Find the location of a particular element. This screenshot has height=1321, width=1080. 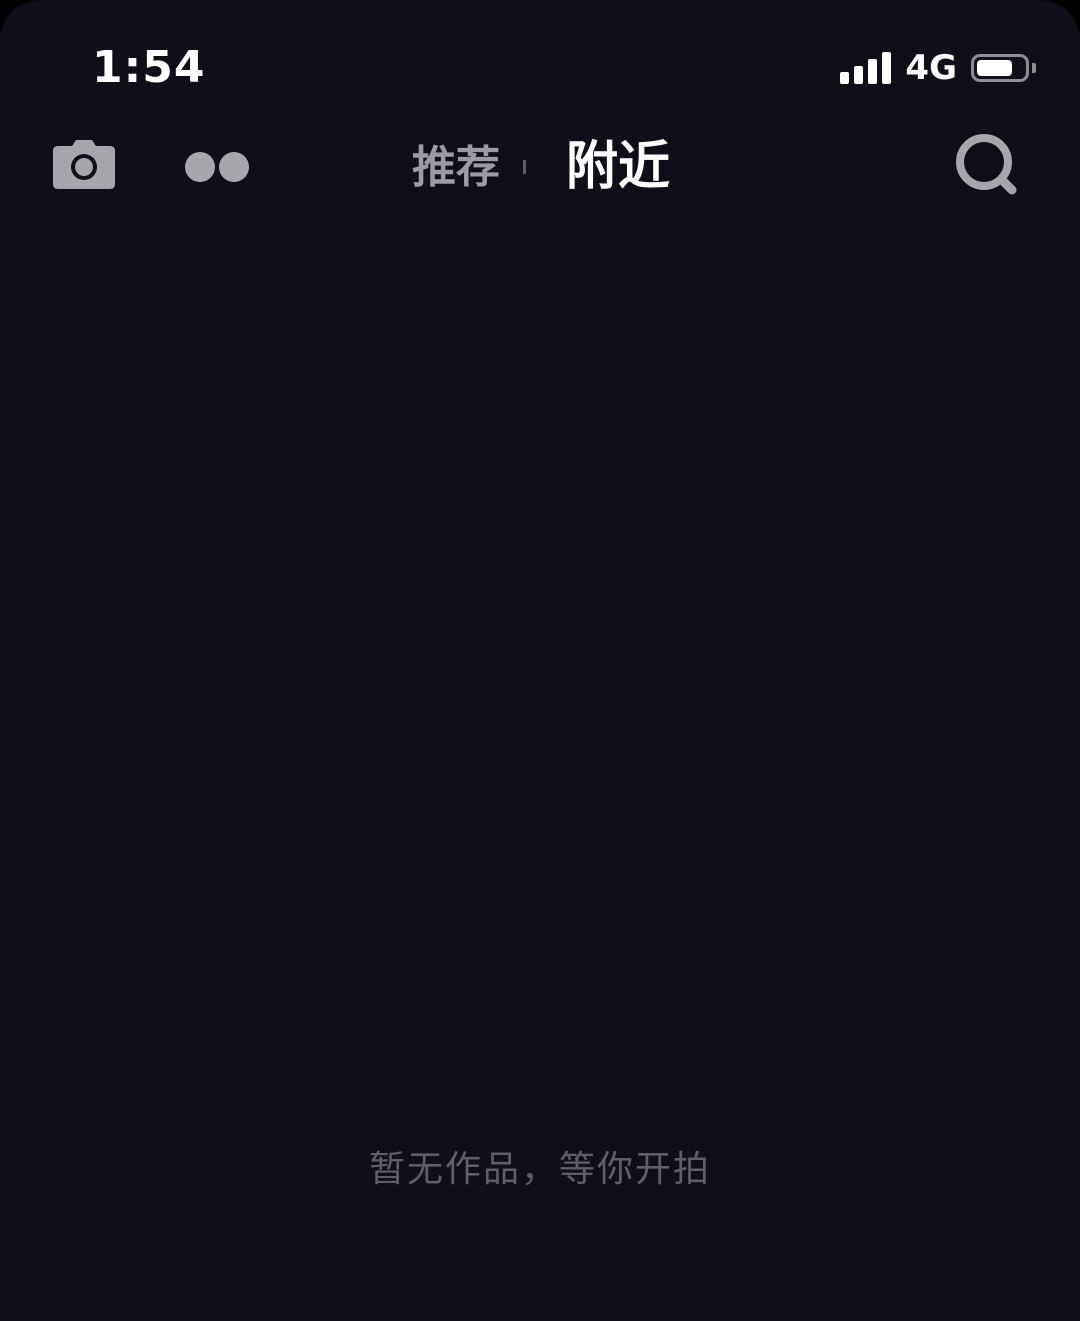

battery-icon is located at coordinates (1000, 68).